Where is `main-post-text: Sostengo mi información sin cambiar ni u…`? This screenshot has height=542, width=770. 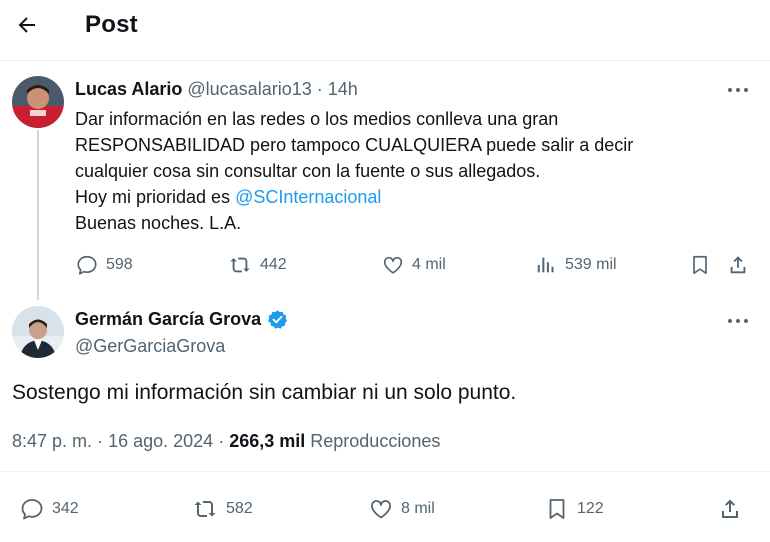
main-post-text: Sostengo mi información sin cambiar ni u… is located at coordinates (264, 392).